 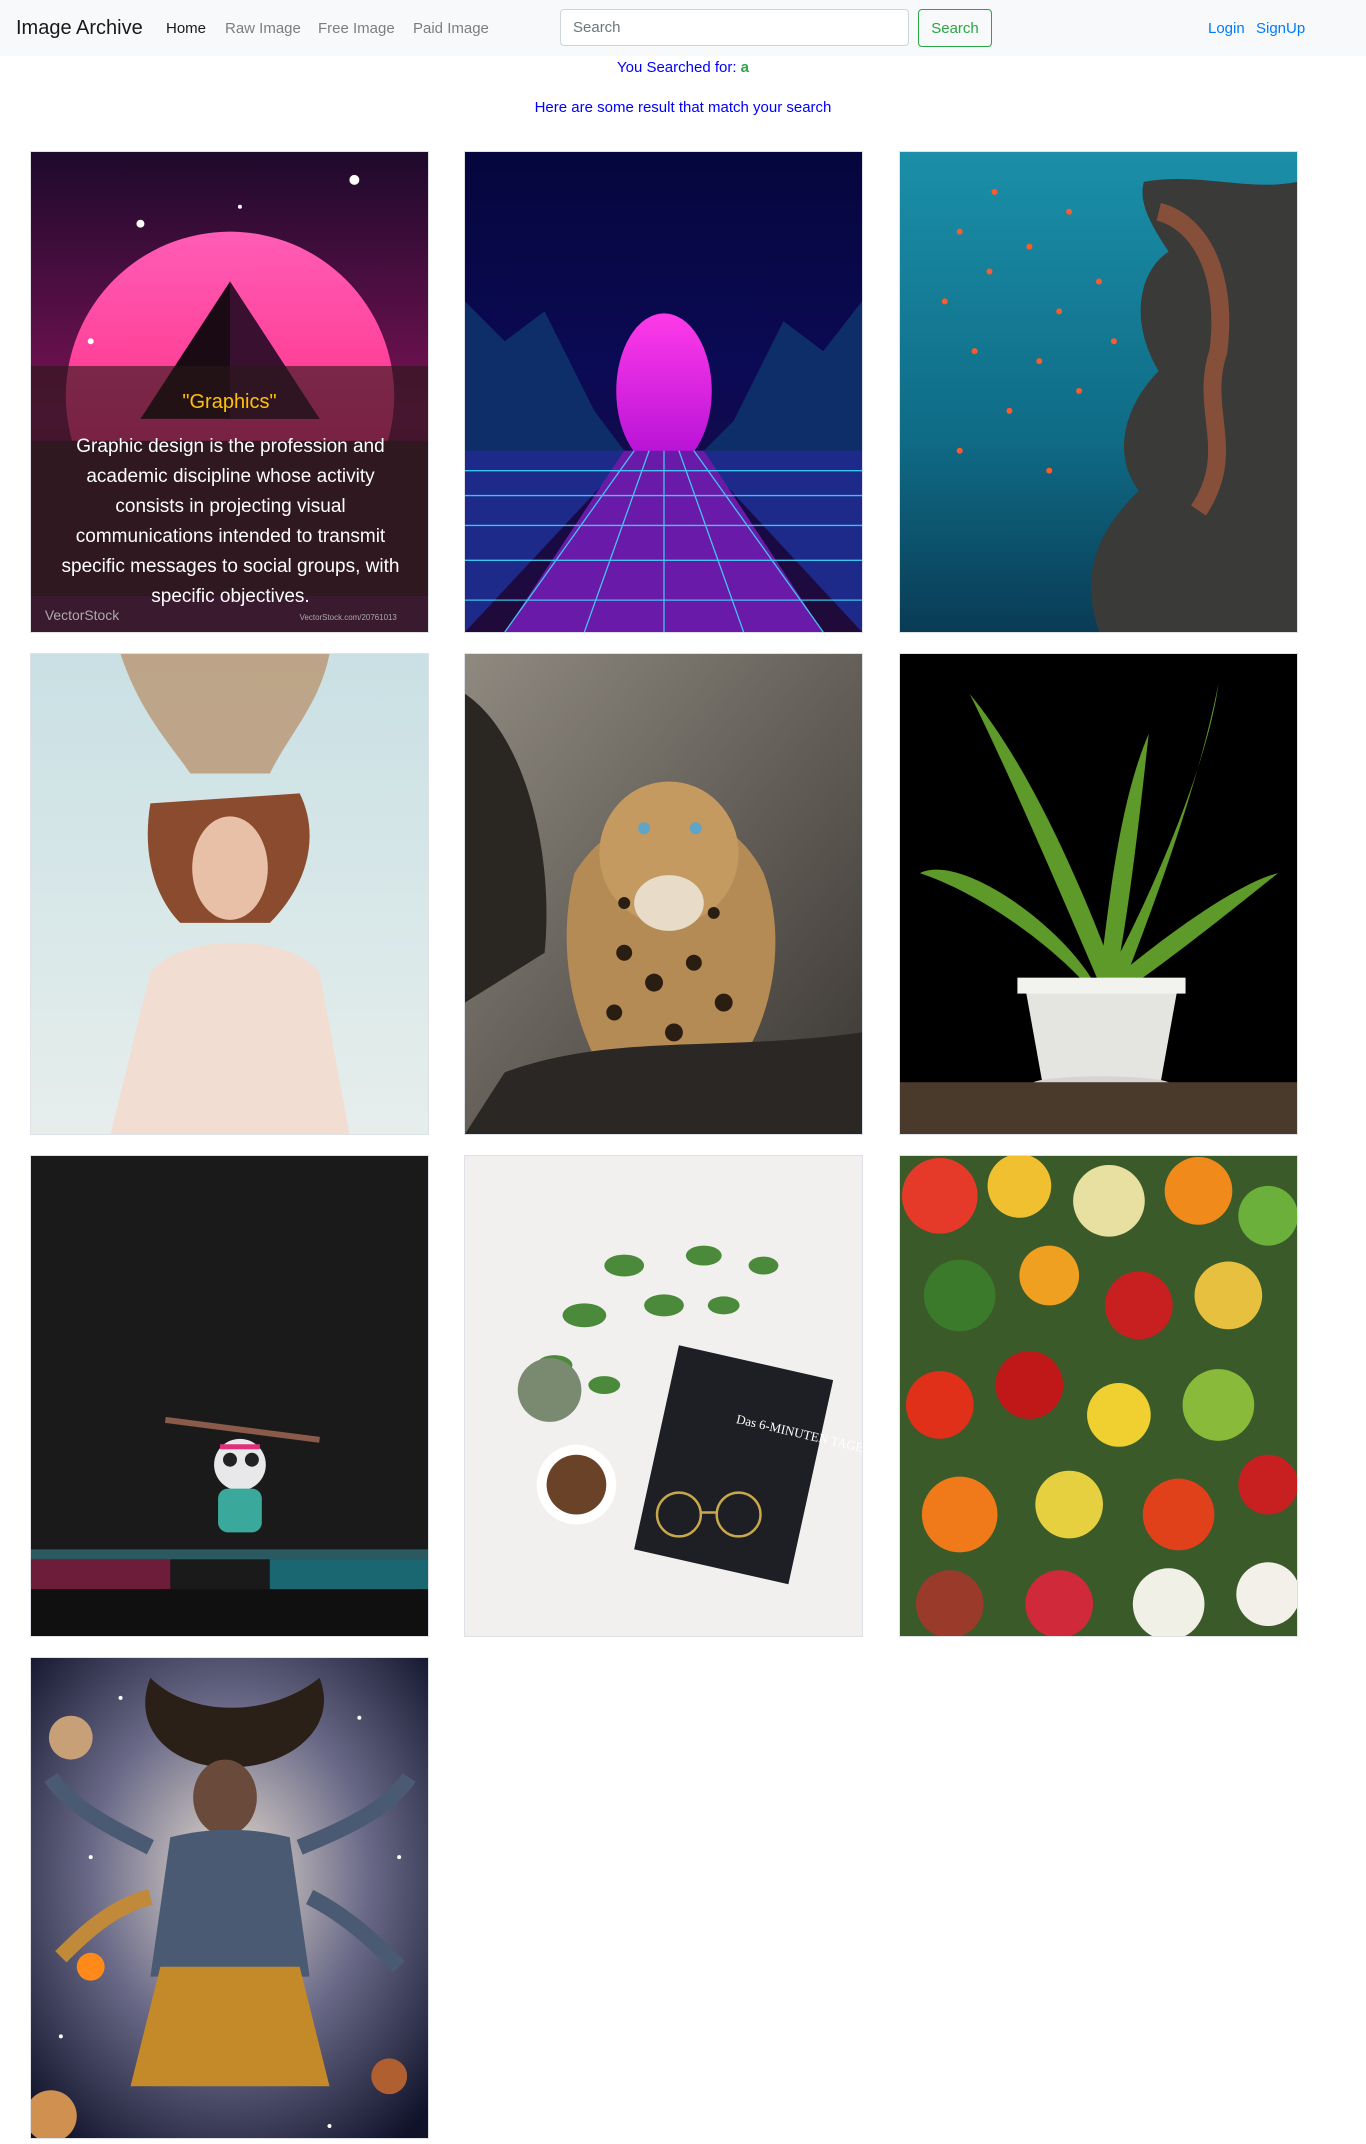 I want to click on leopard-image, so click(x=663, y=894).